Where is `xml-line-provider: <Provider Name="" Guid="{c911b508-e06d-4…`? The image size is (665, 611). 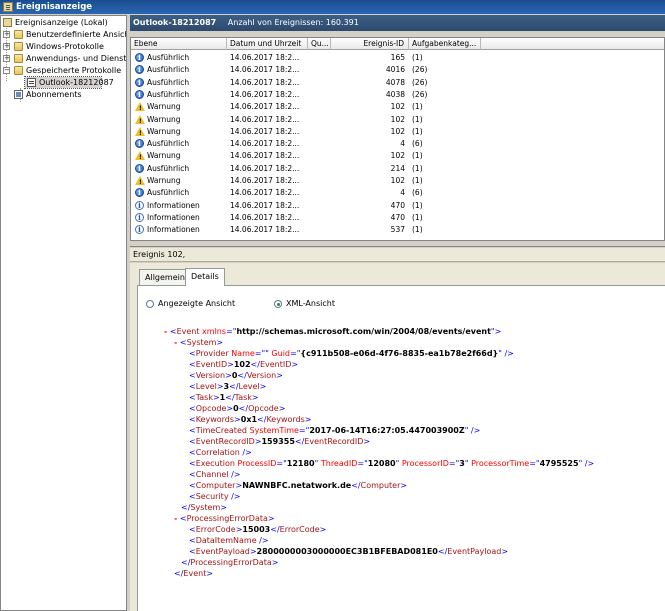 xml-line-provider: <Provider Name="" Guid="{c911b508-e06d-4… is located at coordinates (351, 353).